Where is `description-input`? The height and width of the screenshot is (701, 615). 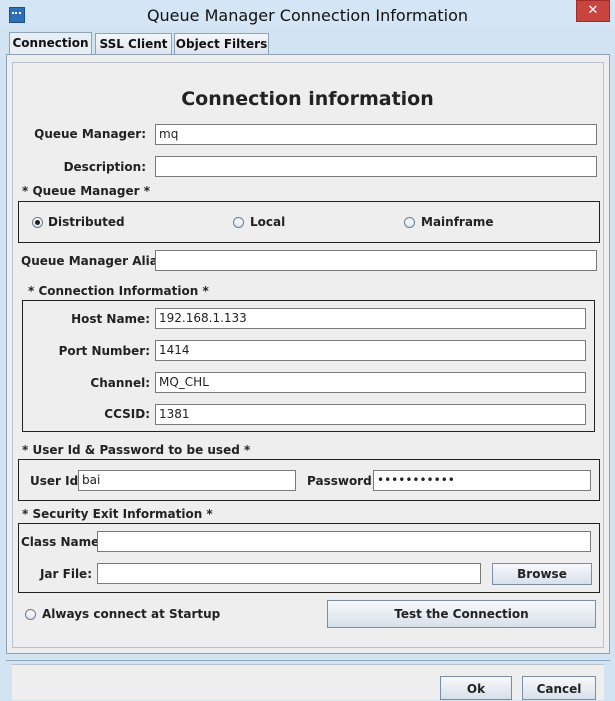 description-input is located at coordinates (376, 166).